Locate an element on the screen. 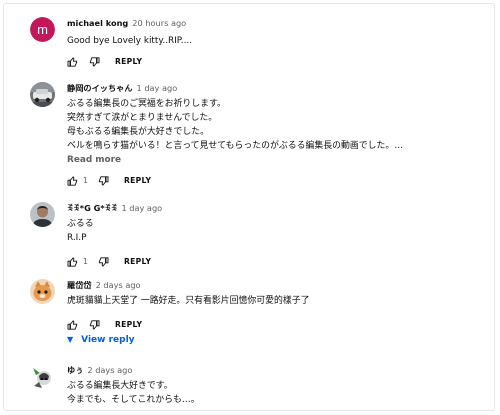 This screenshot has width=500, height=415. avatar-letter-icon: m is located at coordinates (42, 29).